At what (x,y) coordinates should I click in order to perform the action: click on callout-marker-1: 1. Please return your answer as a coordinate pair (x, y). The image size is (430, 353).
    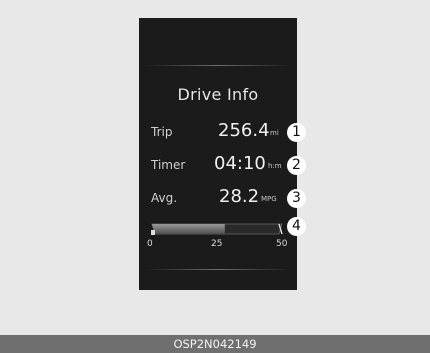
    Looking at the image, I should click on (296, 132).